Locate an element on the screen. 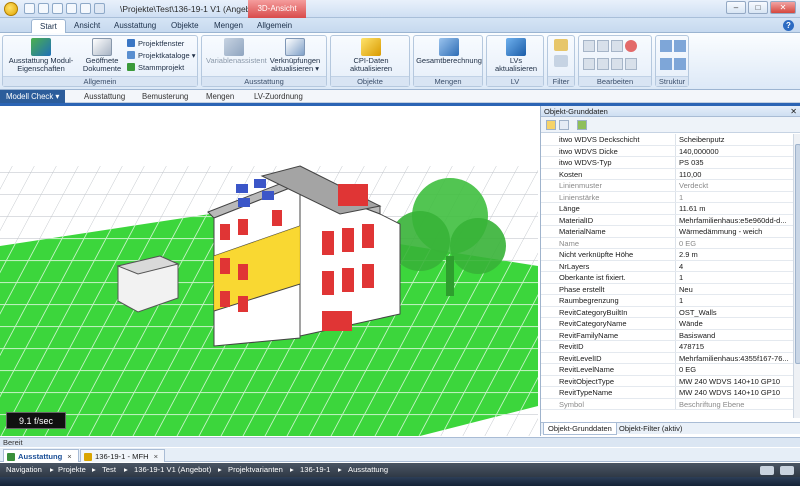 This screenshot has width=800, height=486. panel-scrollbar is located at coordinates (796, 276).